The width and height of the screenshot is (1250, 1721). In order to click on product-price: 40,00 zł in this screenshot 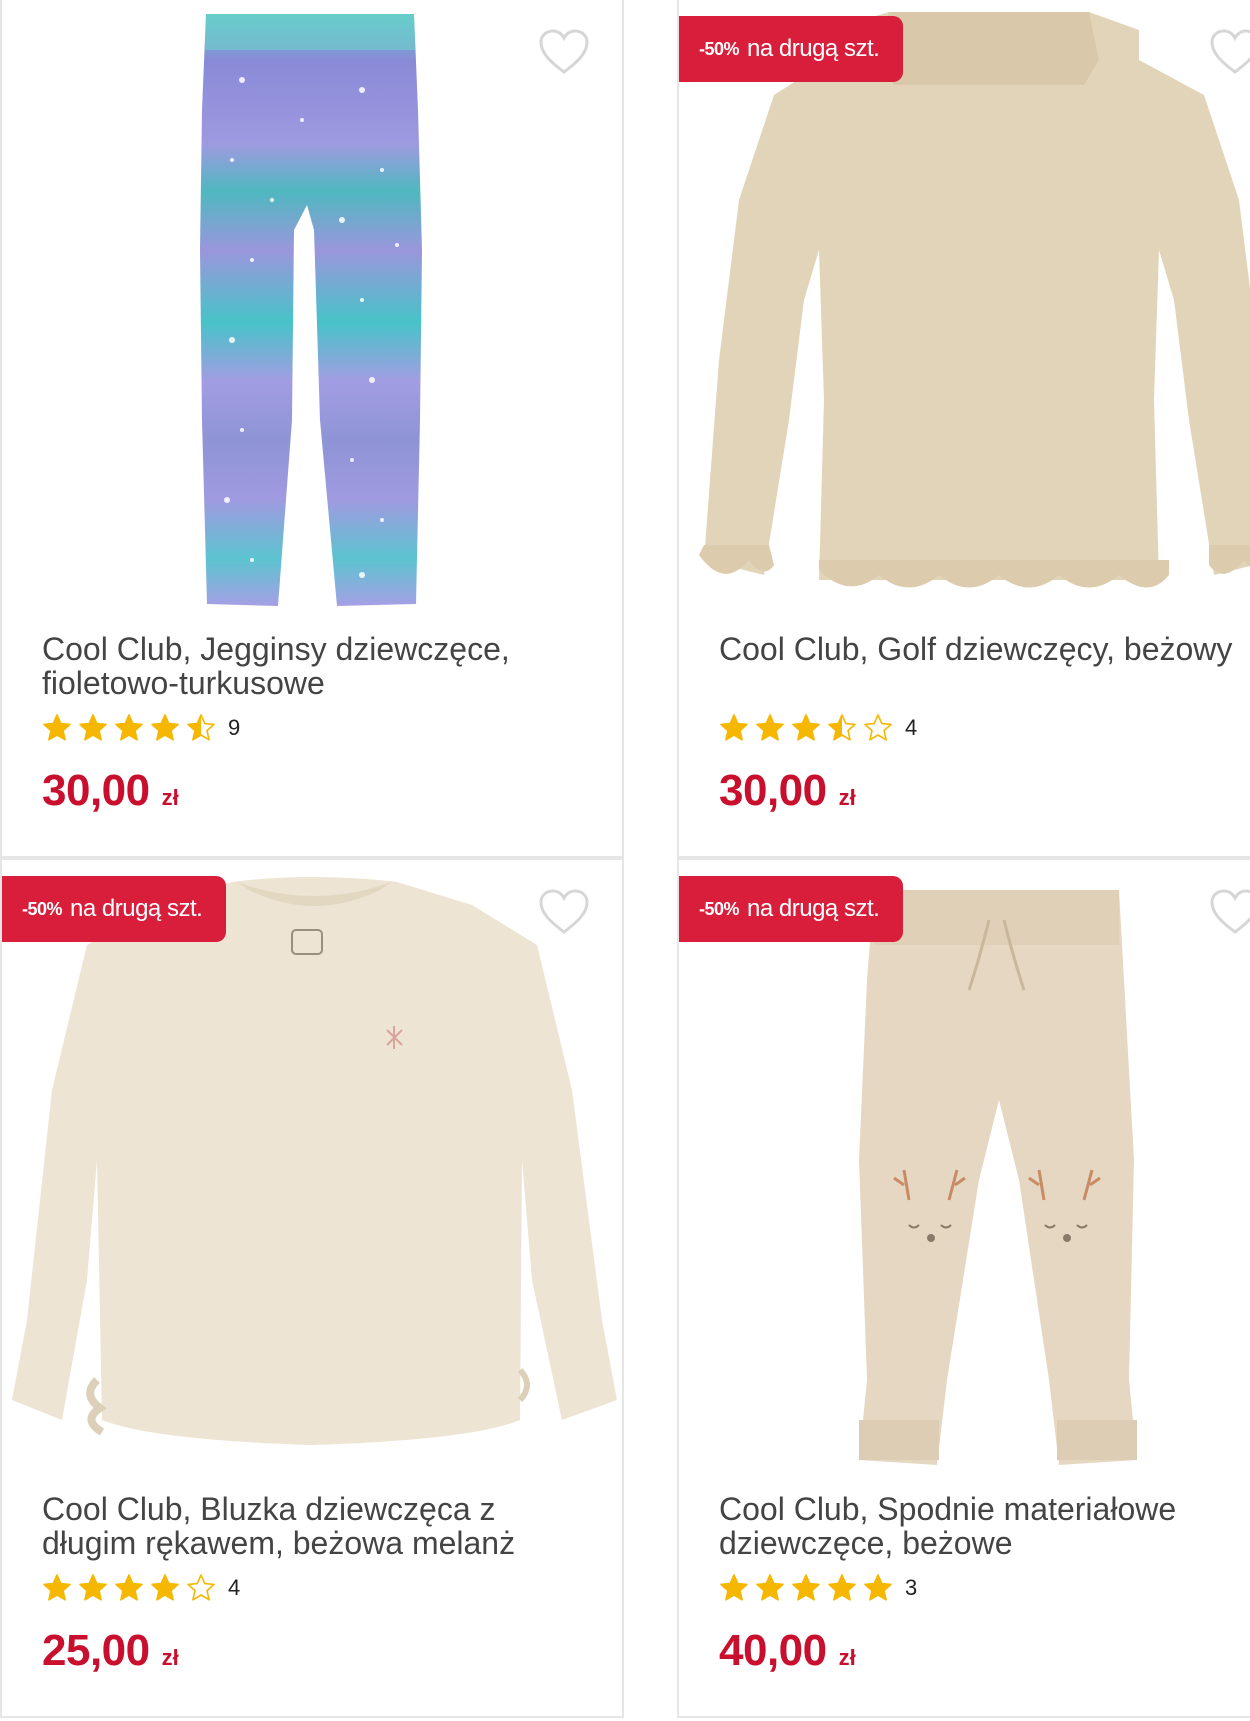, I will do `click(787, 1651)`.